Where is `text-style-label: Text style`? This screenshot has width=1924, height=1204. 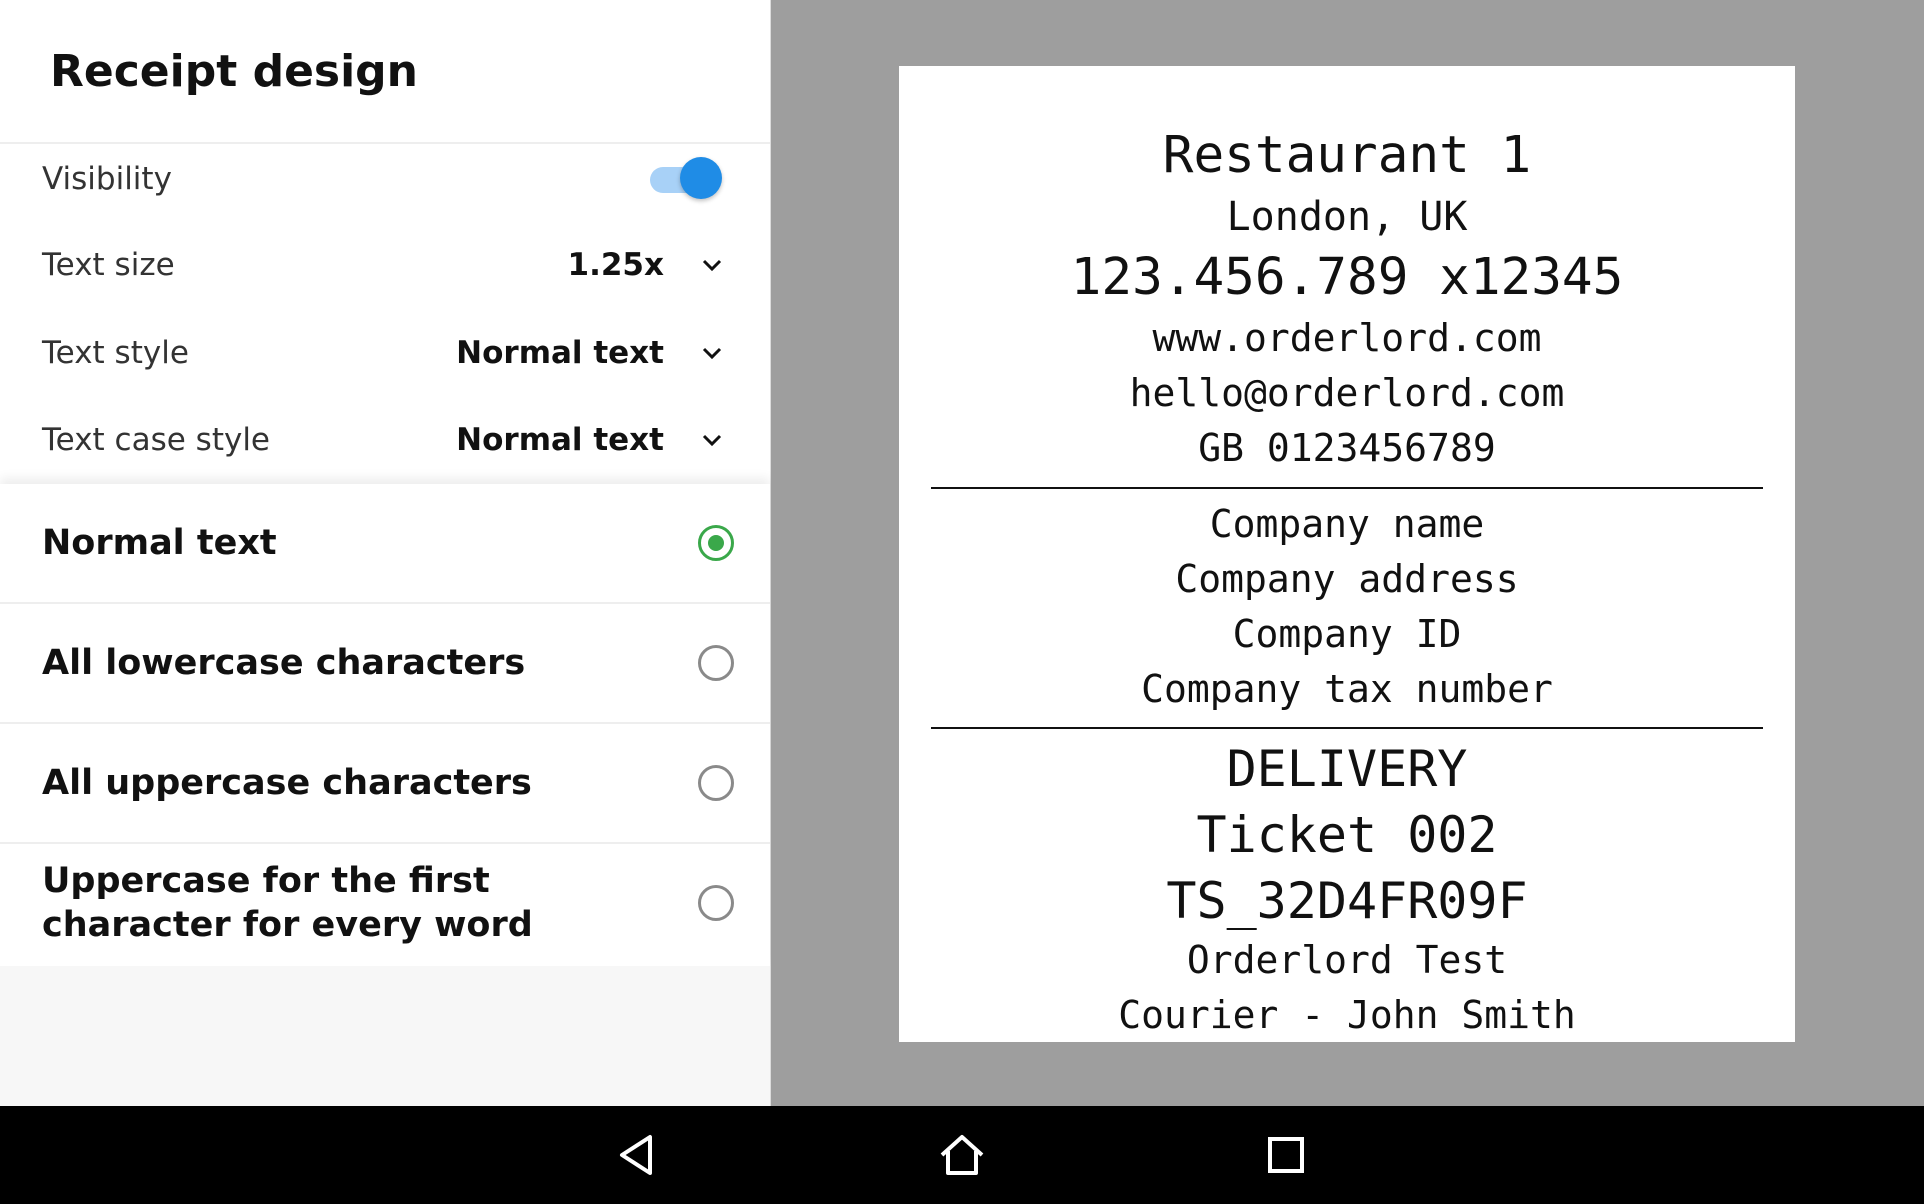
text-style-label: Text style is located at coordinates (115, 353).